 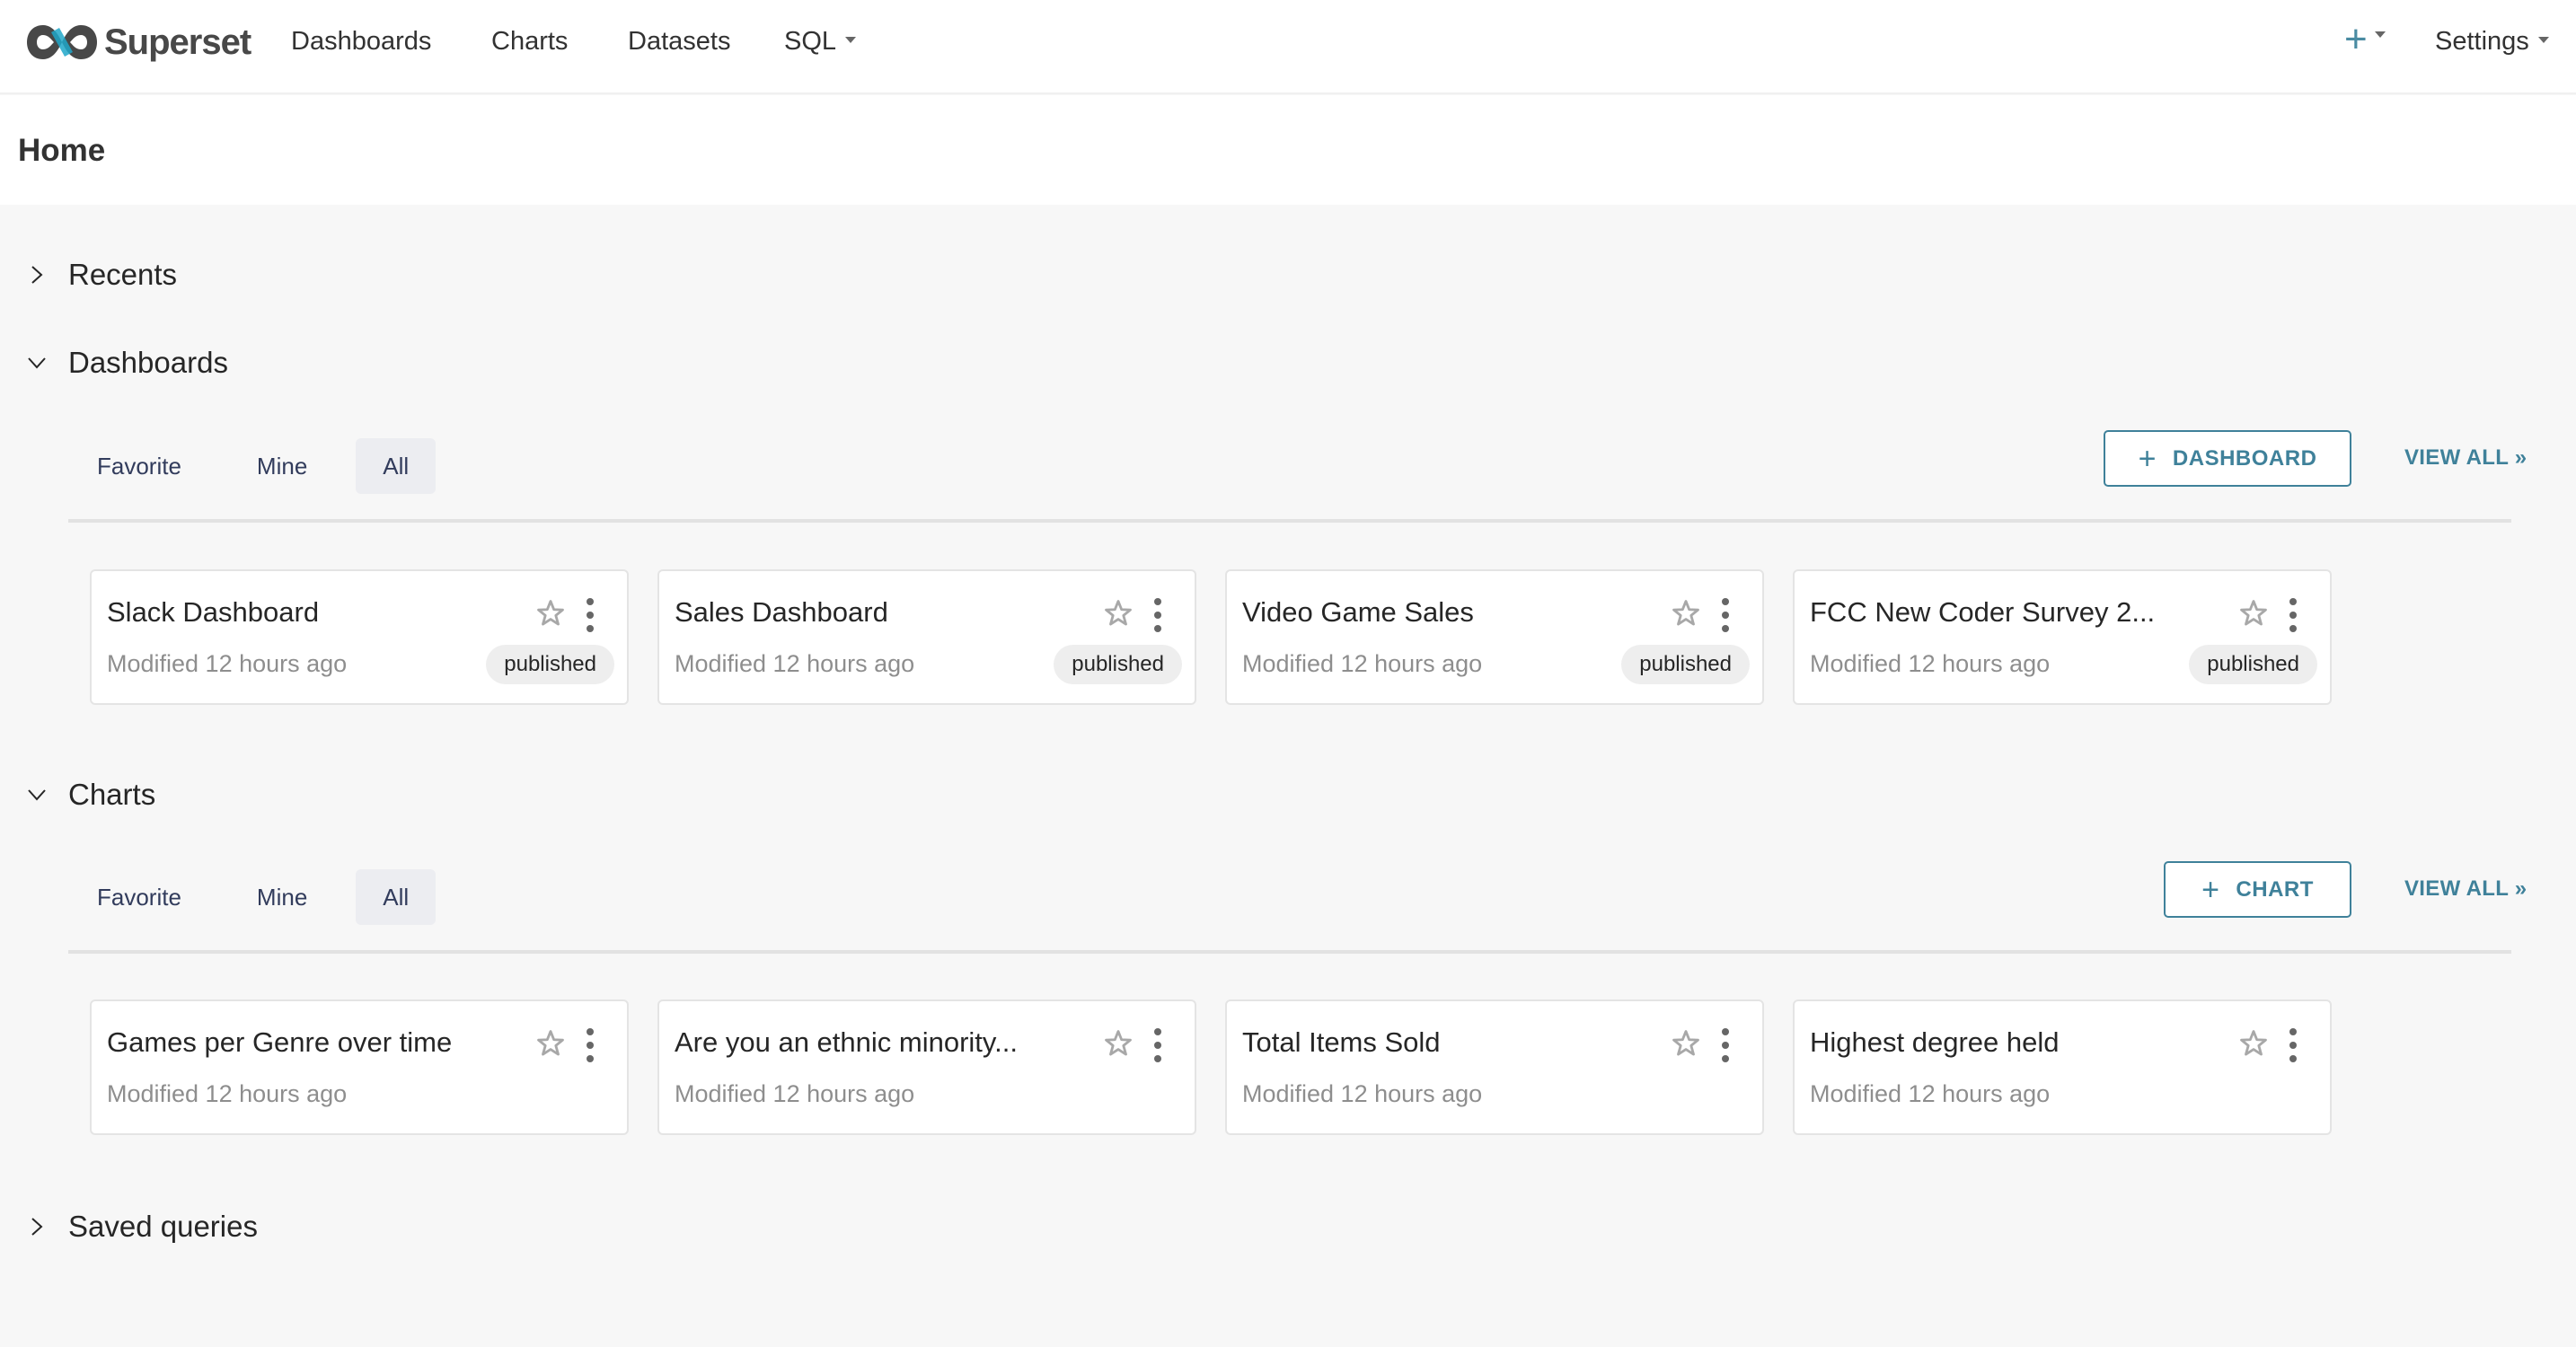 I want to click on nav-sql: SQL, so click(x=820, y=42).